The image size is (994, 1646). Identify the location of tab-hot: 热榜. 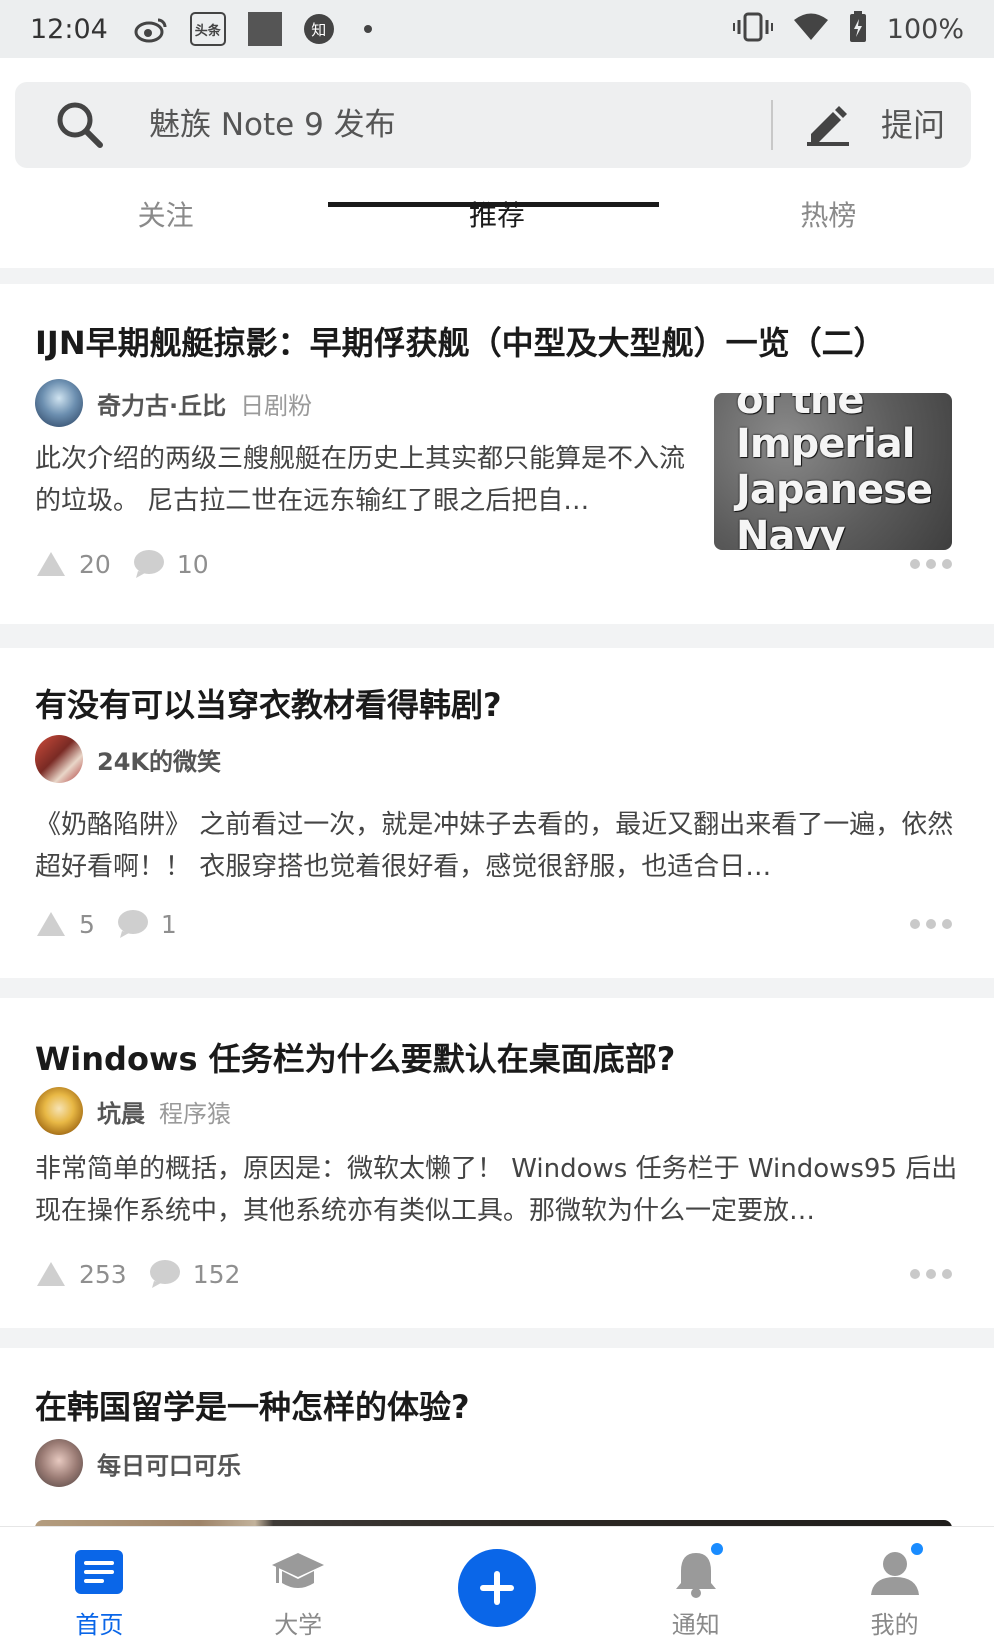
(828, 228).